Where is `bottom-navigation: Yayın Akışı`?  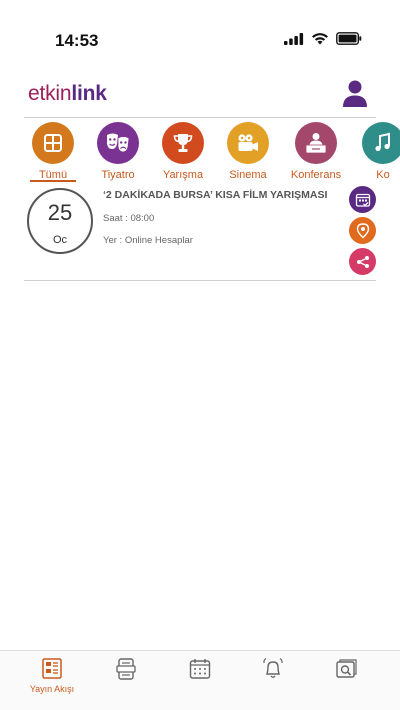 bottom-navigation: Yayın Akışı is located at coordinates (200, 680).